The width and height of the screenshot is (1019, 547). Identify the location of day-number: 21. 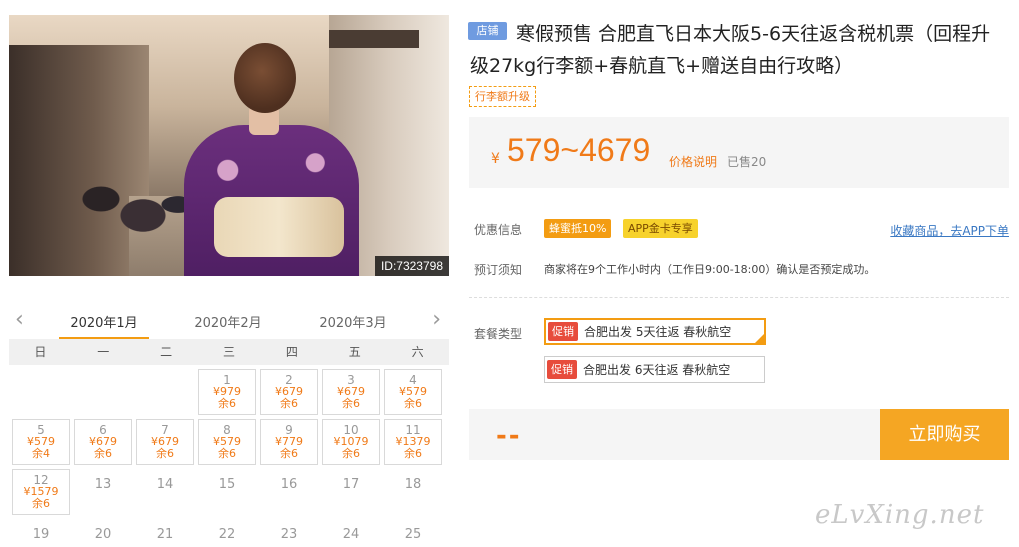
(165, 534).